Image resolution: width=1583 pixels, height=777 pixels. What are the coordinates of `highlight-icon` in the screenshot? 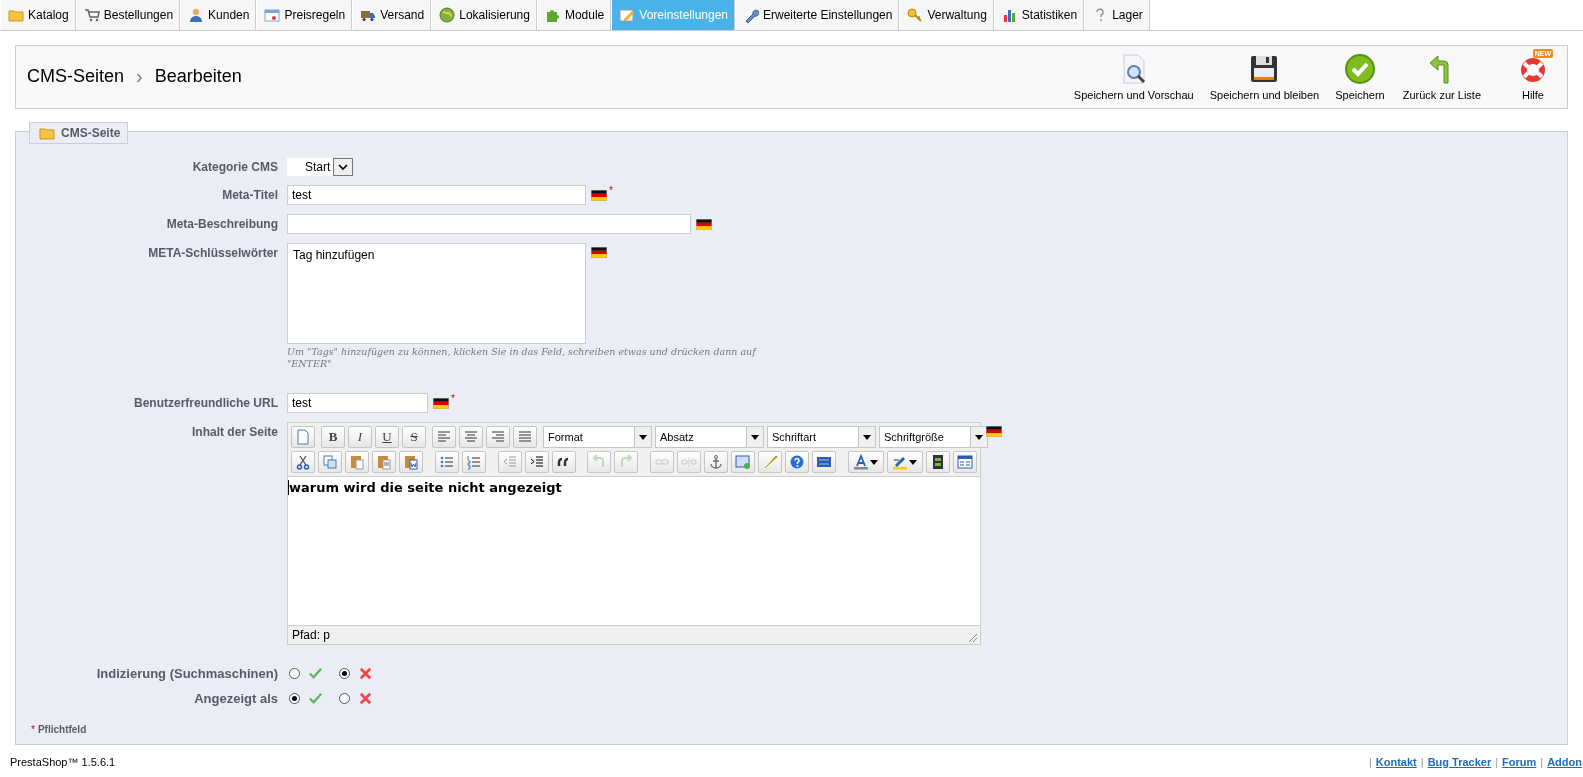 It's located at (900, 462).